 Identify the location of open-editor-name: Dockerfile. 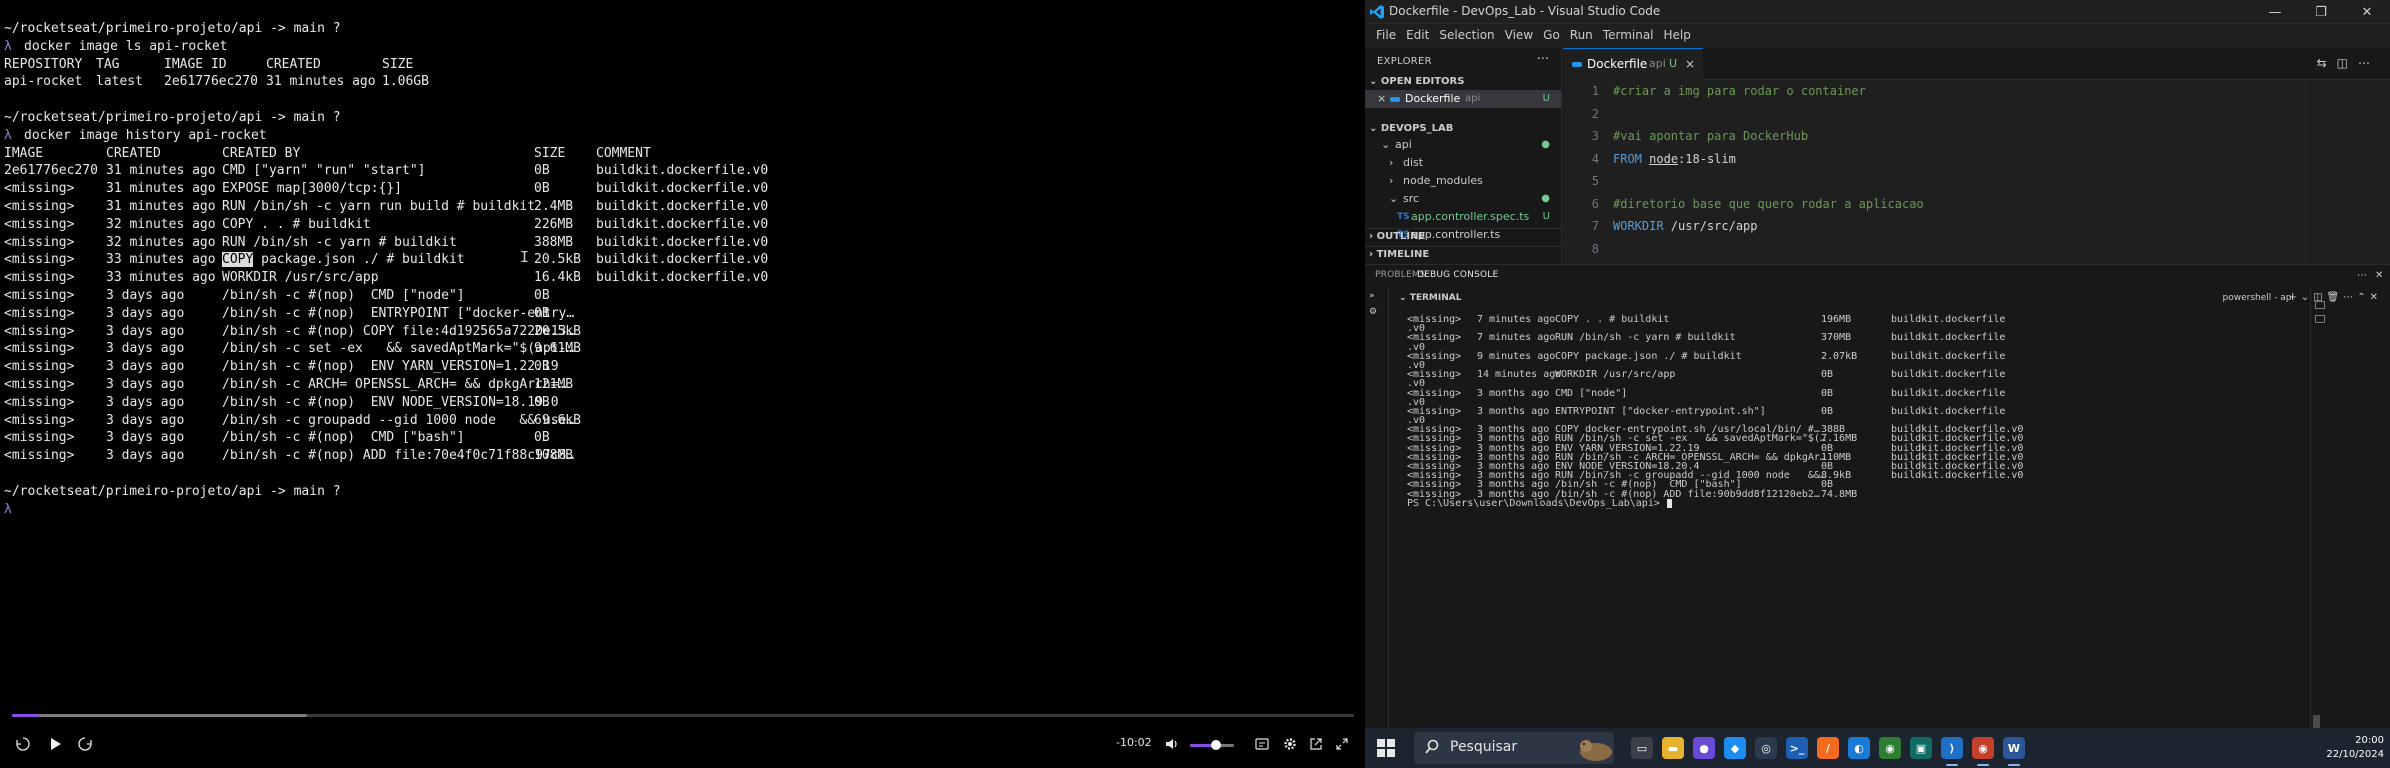
(1433, 98).